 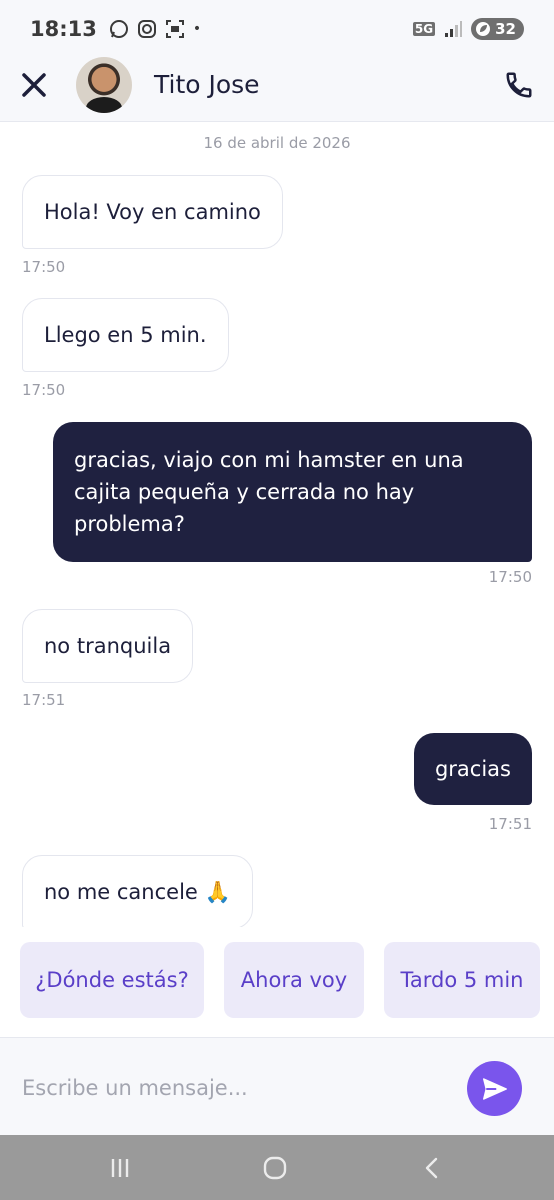 I want to click on recent-apps-button, so click(x=120, y=1168).